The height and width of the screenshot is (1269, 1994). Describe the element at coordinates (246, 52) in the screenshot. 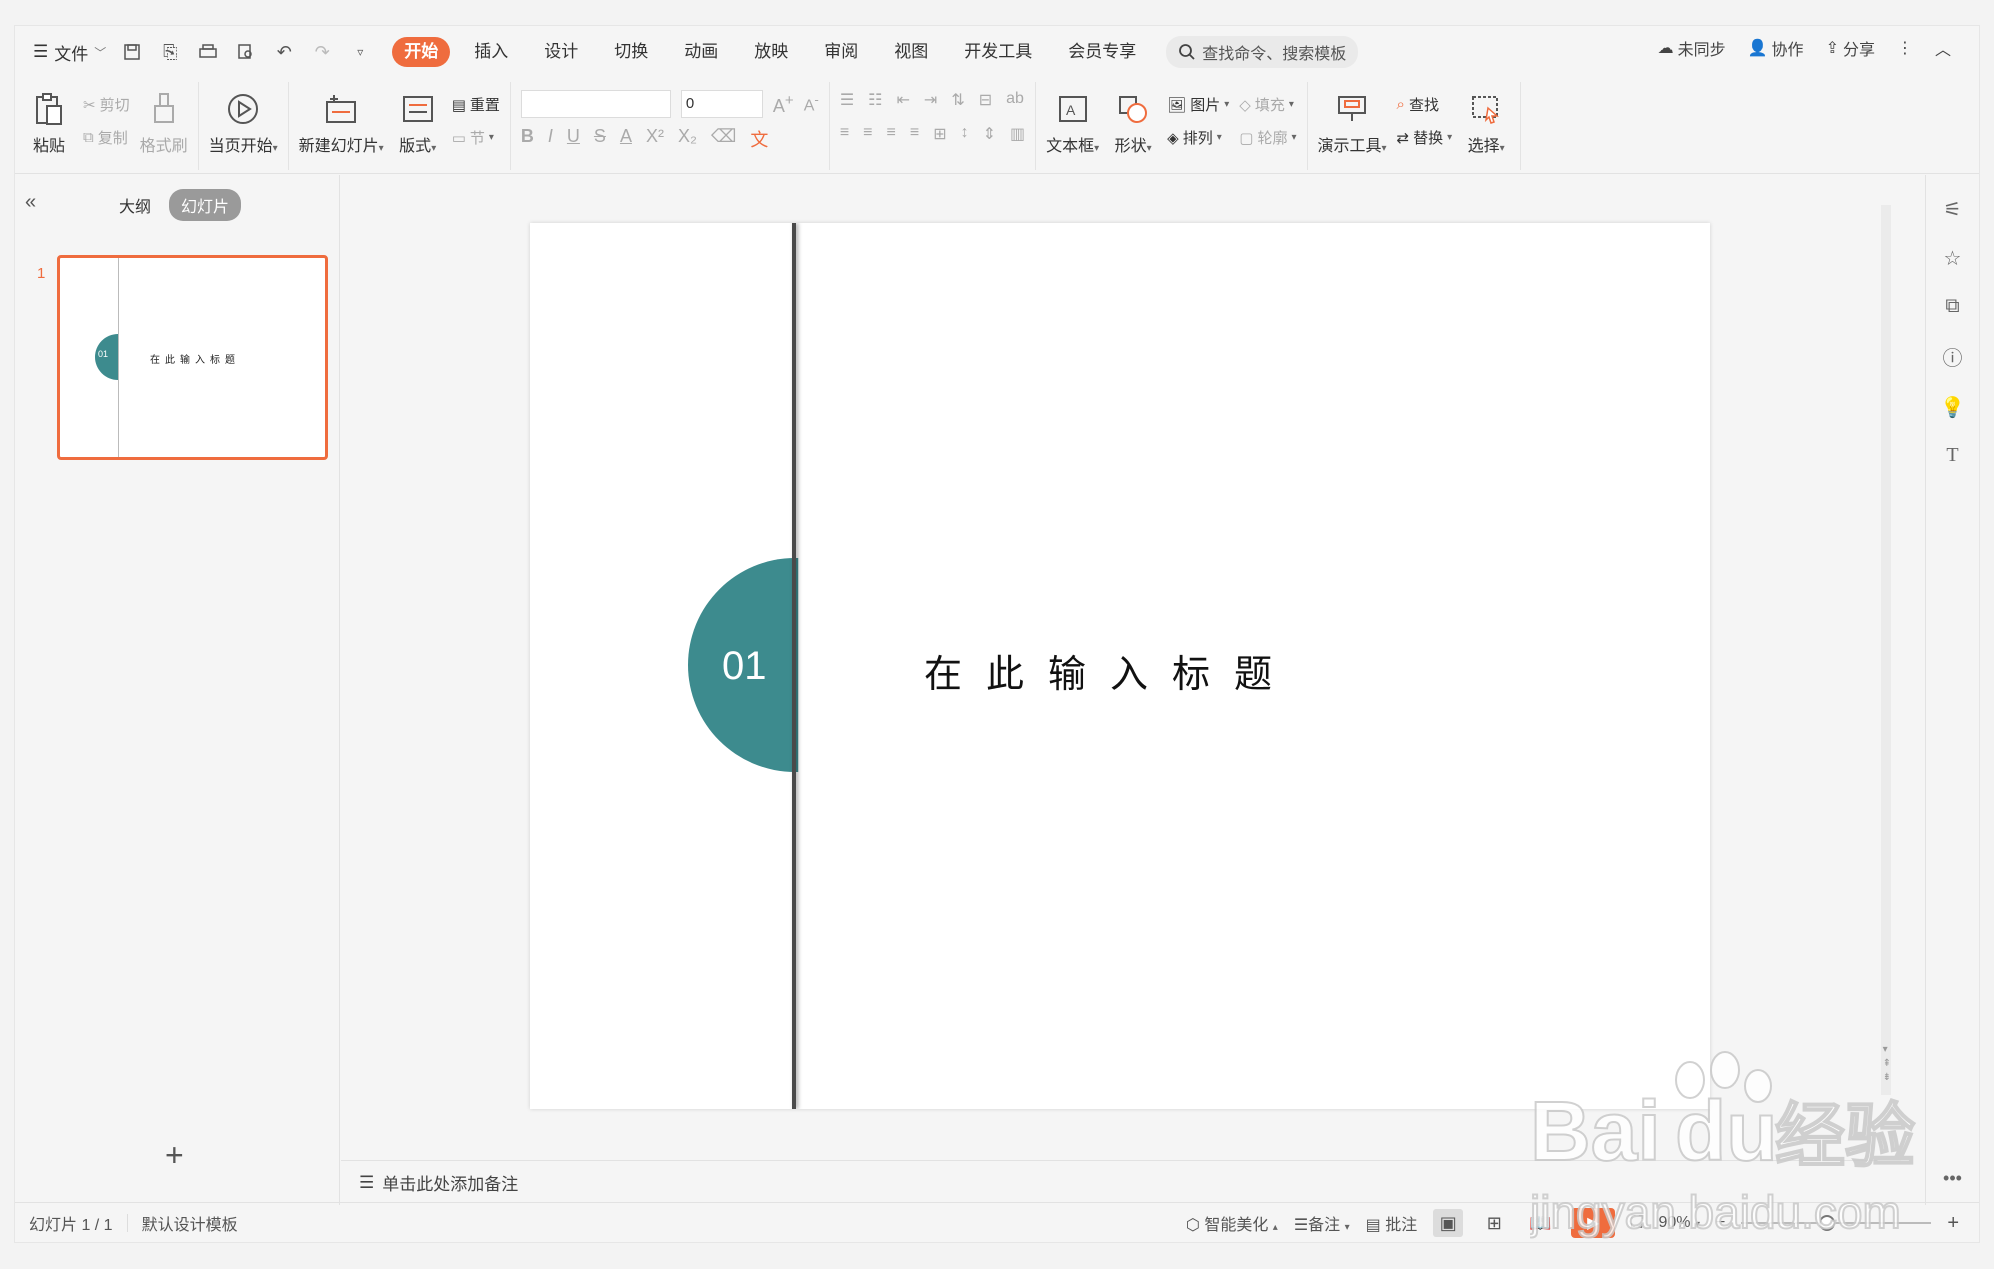

I see `print-preview-icon` at that location.